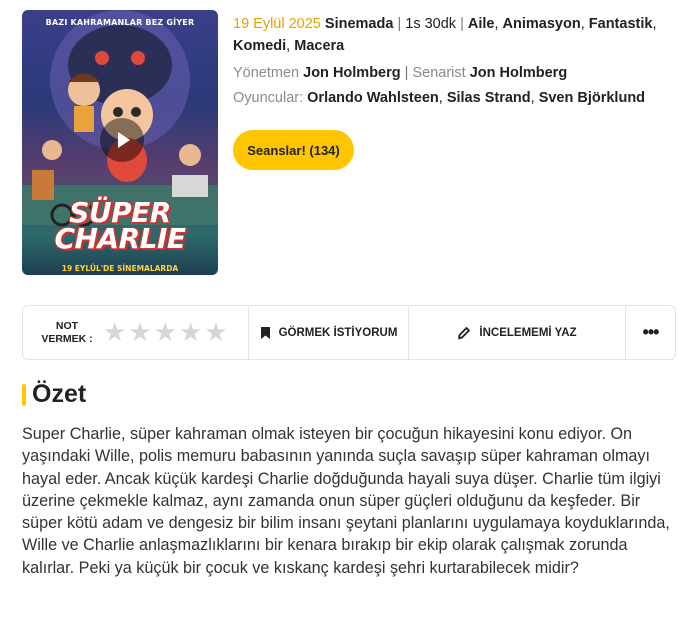  I want to click on review-label: İNCELEMEMİ YAZ, so click(528, 332).